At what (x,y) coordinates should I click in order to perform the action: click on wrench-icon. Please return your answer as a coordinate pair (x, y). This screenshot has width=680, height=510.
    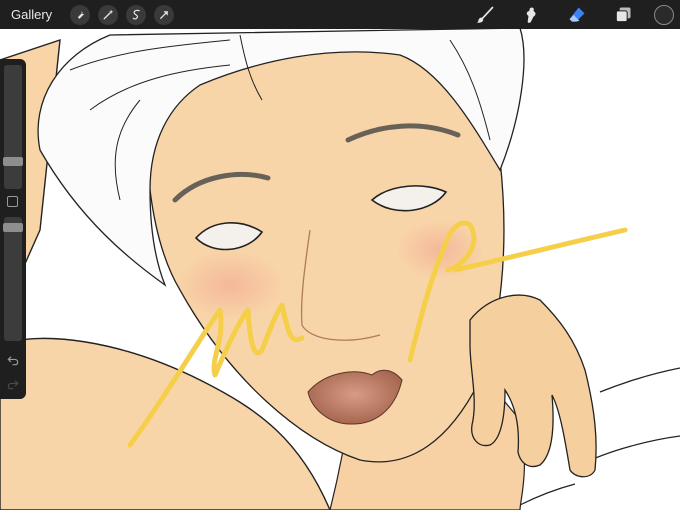
    Looking at the image, I should click on (80, 15).